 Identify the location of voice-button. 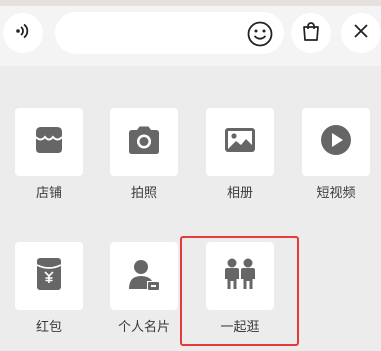
(23, 33).